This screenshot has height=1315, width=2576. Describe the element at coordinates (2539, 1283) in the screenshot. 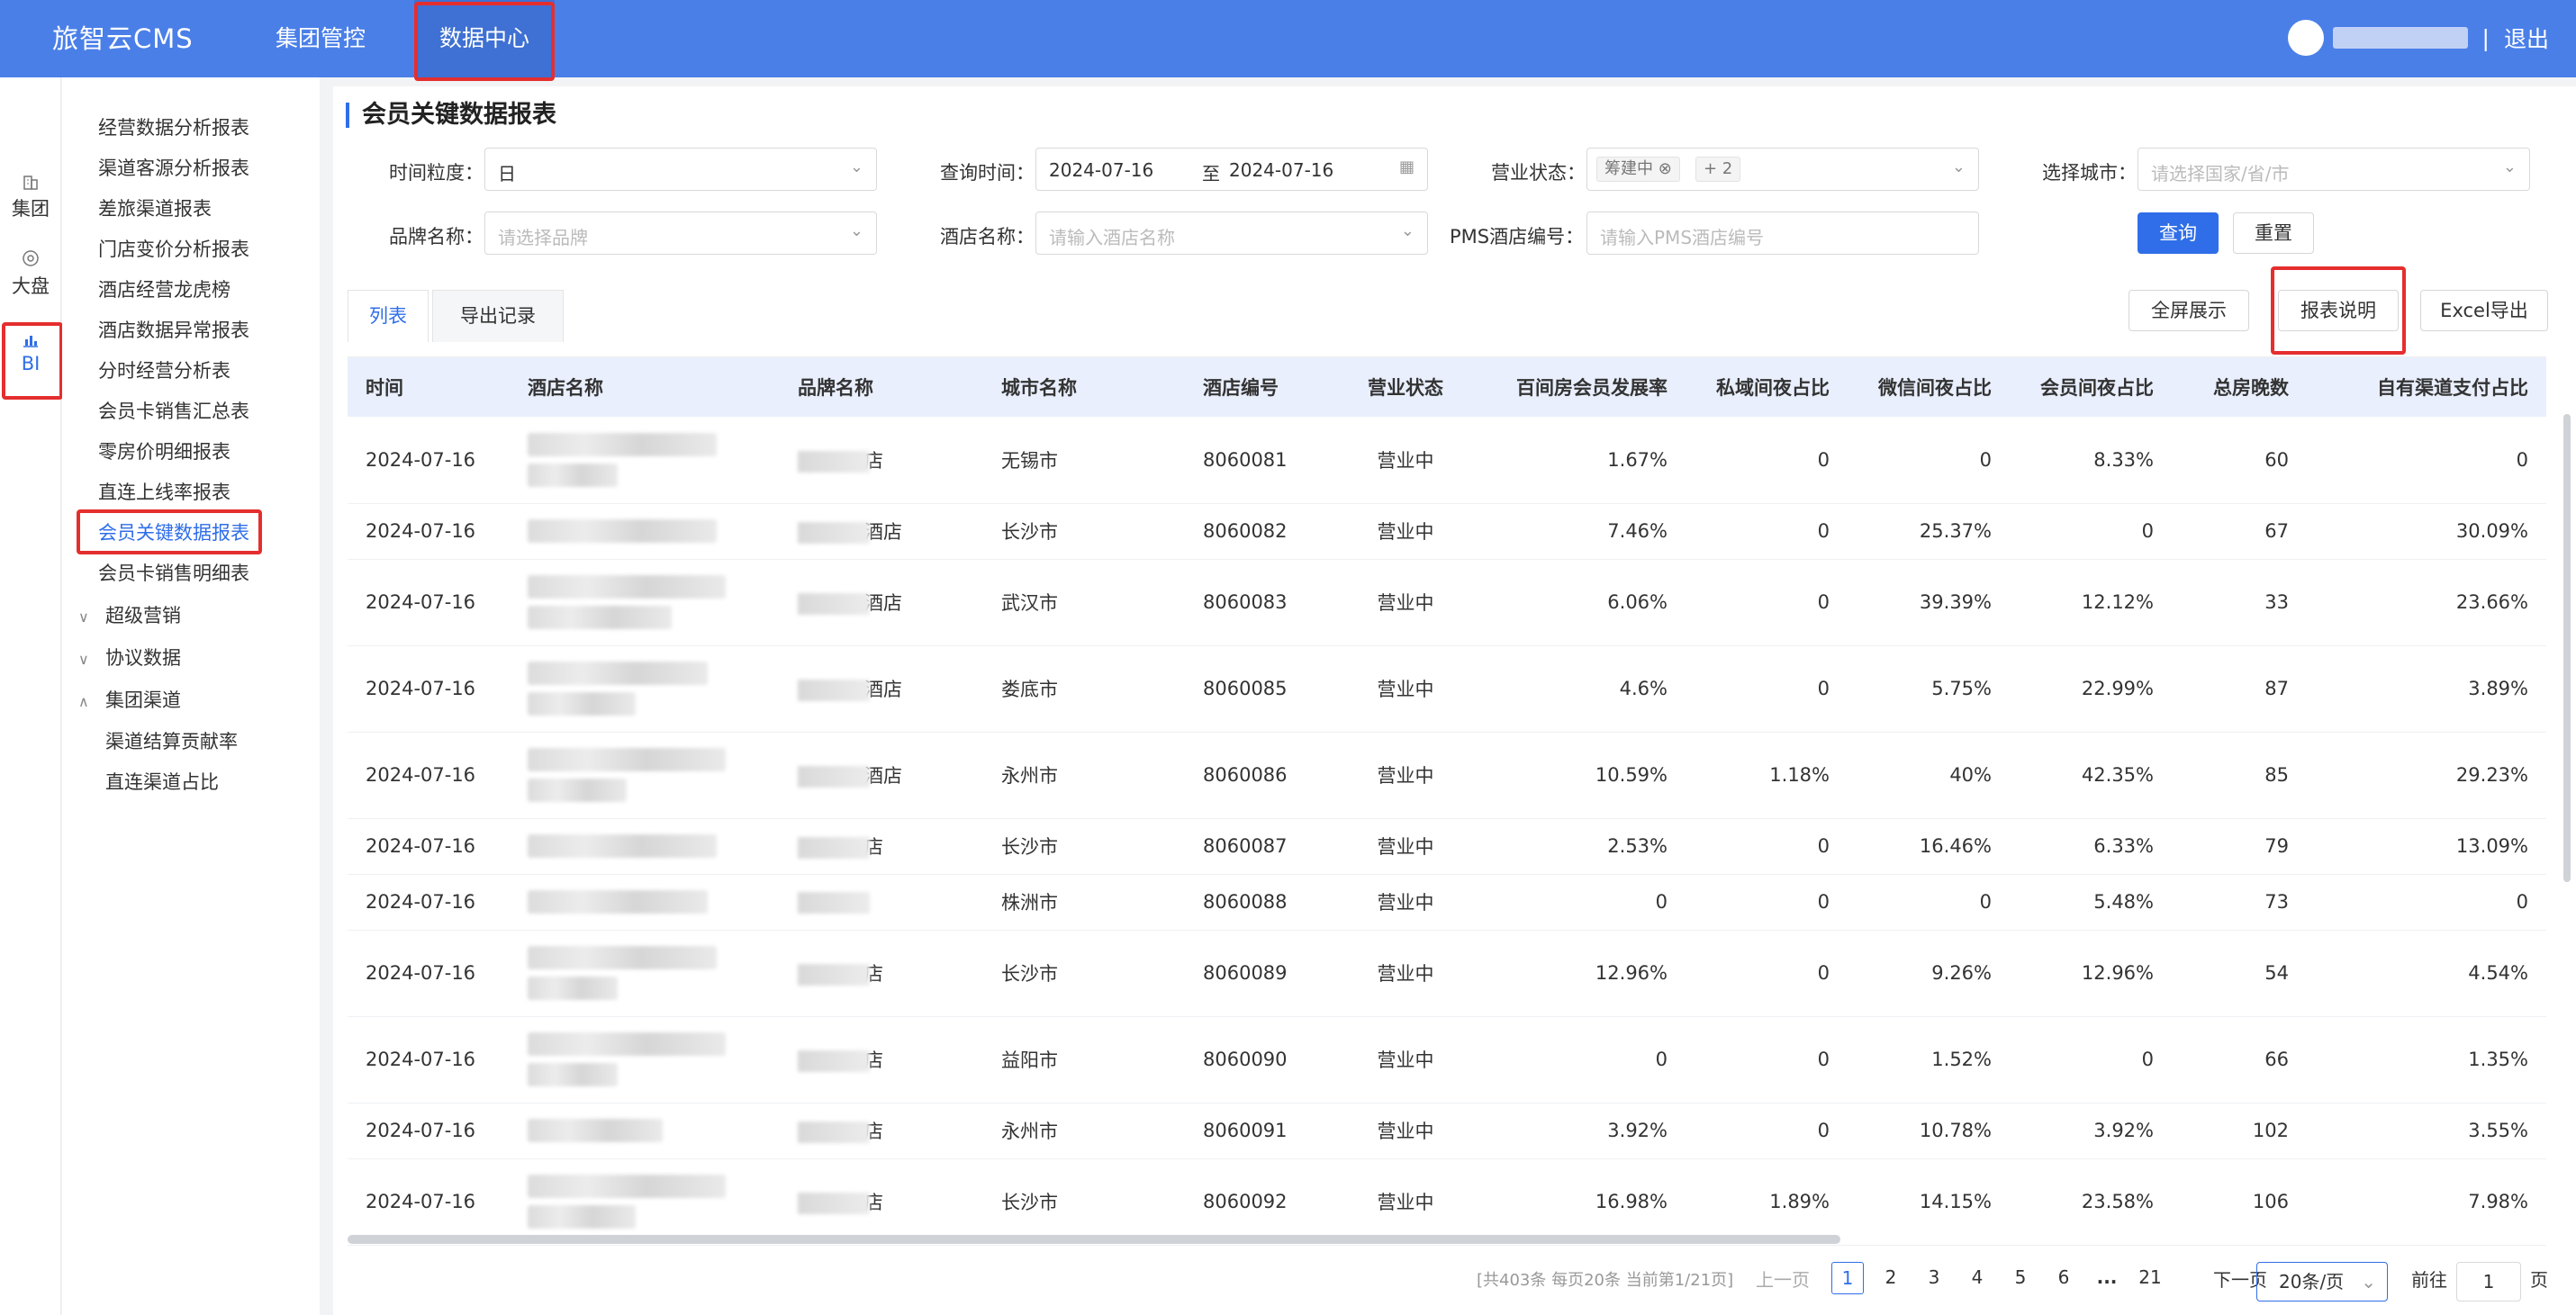

I see `goto-unit: 页` at that location.